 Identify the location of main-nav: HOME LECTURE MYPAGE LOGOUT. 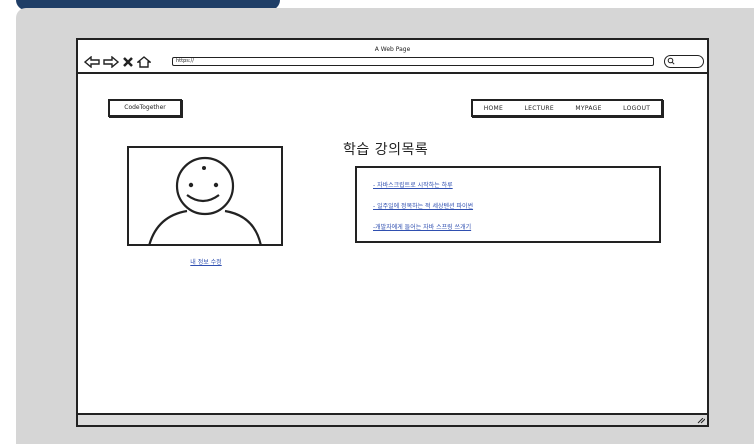
(567, 108).